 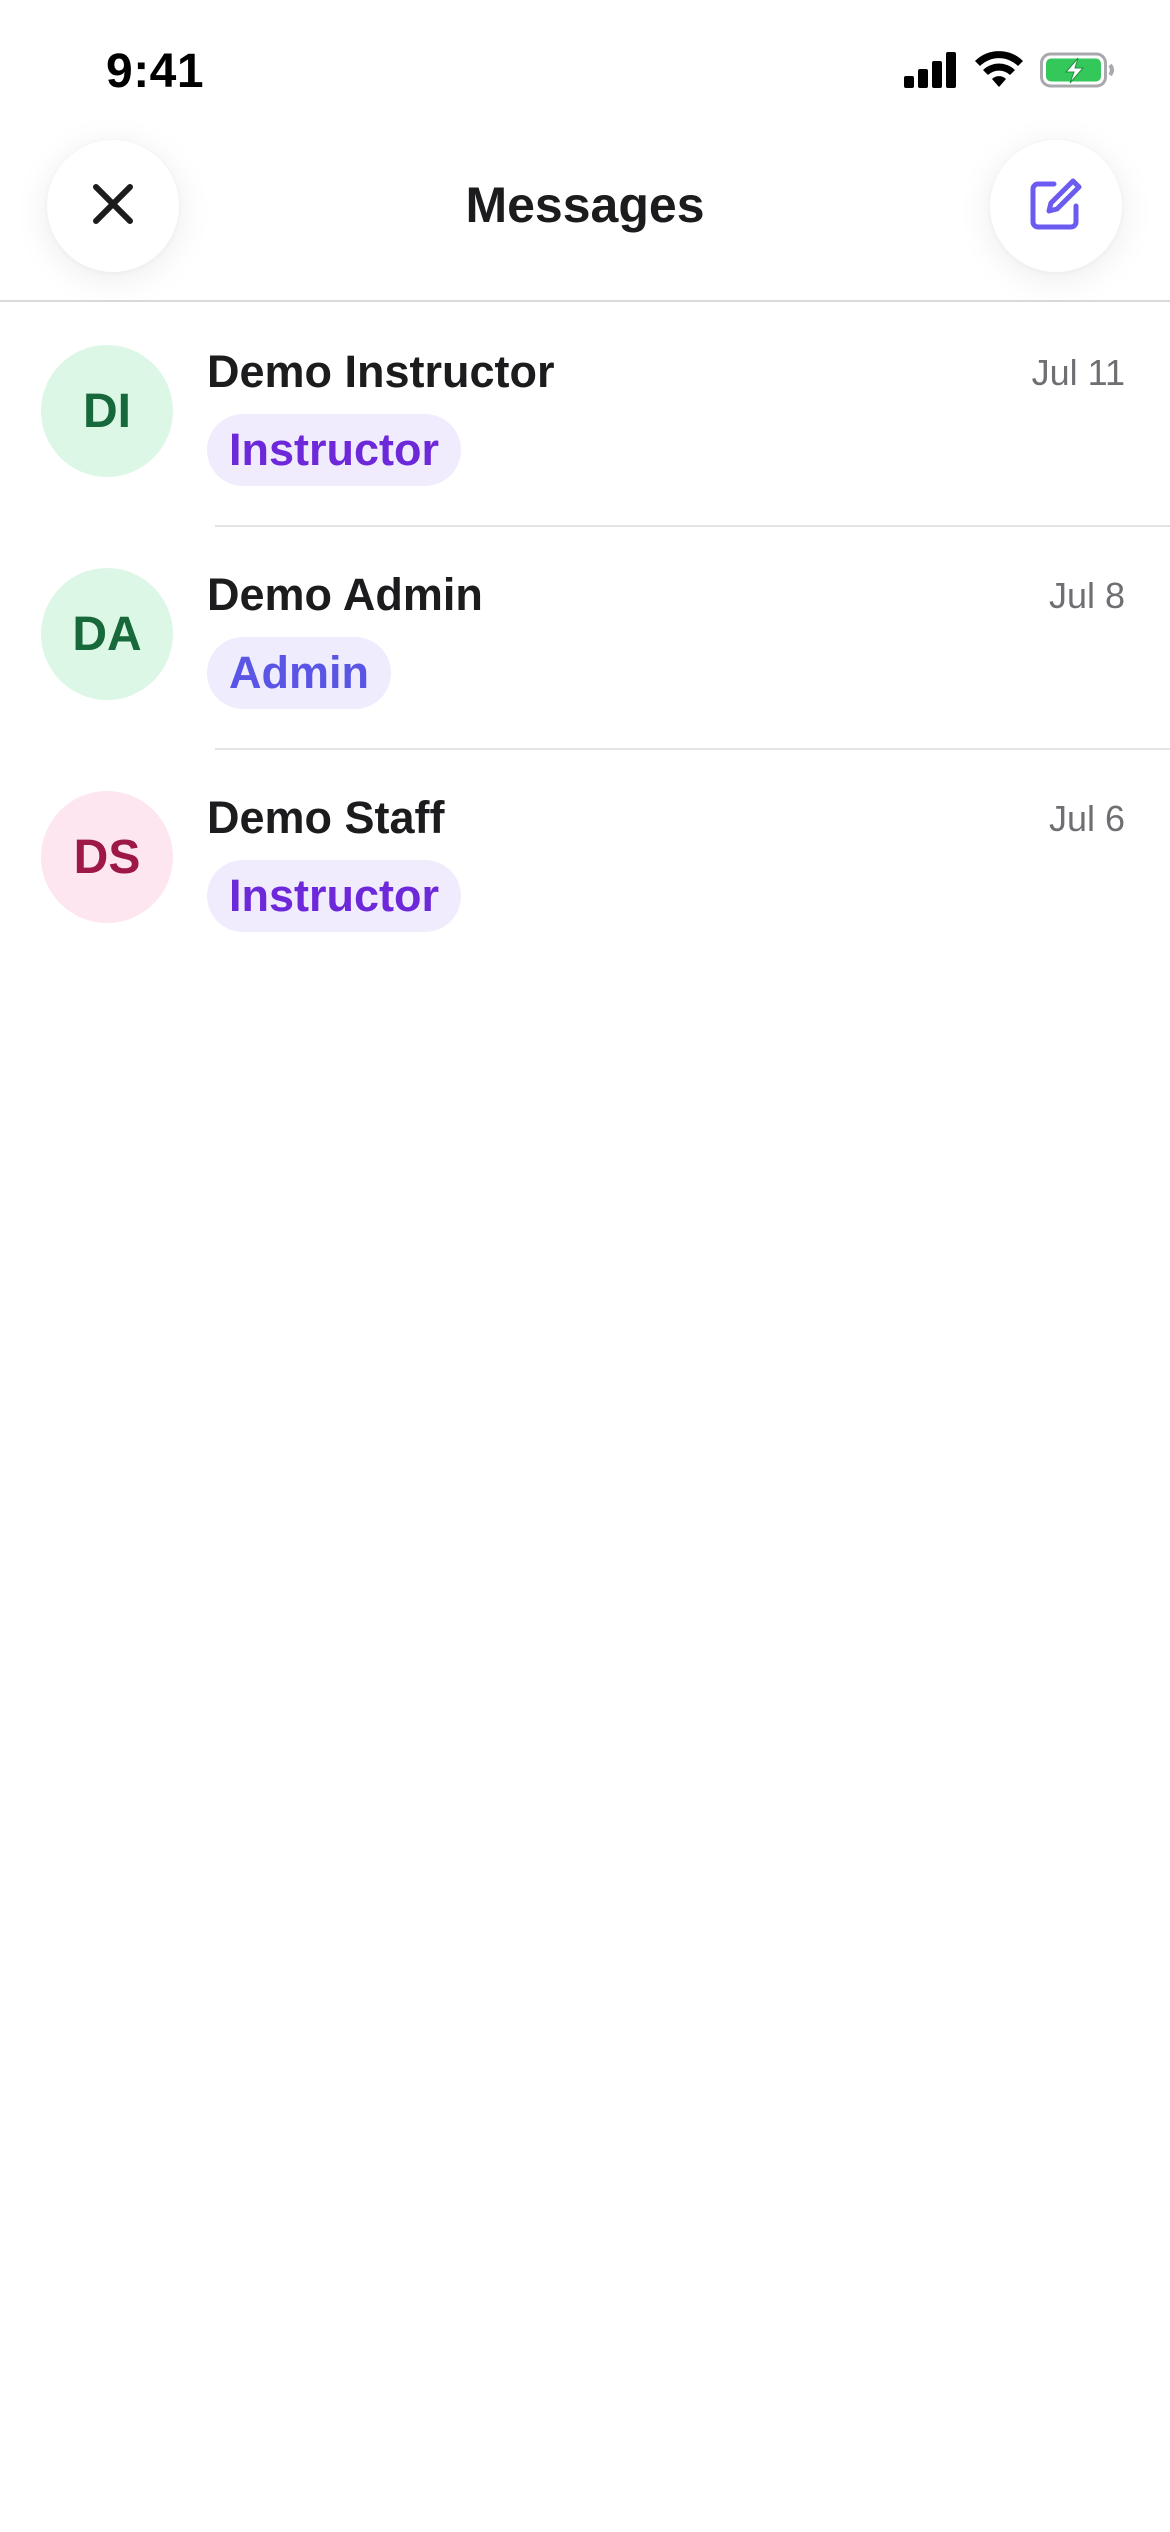 What do you see at coordinates (585, 70) in the screenshot?
I see `status-bar: 9:41` at bounding box center [585, 70].